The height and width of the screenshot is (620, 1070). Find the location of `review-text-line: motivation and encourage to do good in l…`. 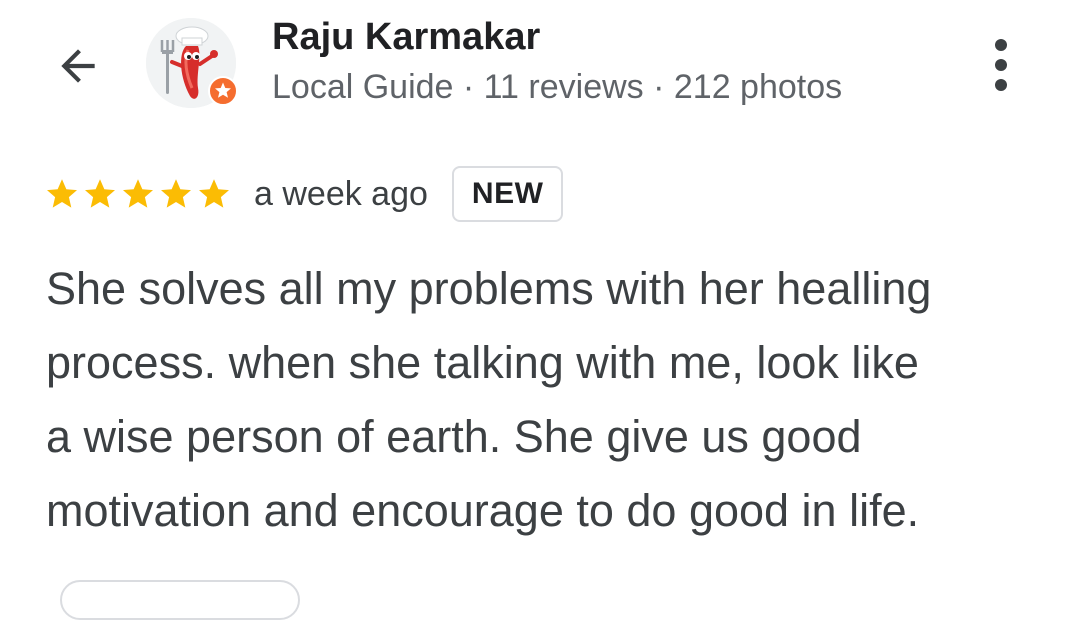

review-text-line: motivation and encourage to do good in l… is located at coordinates (483, 510).